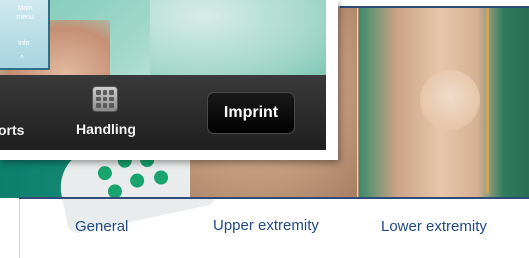  What do you see at coordinates (22, 58) in the screenshot?
I see `chevron-up-icon: ^` at bounding box center [22, 58].